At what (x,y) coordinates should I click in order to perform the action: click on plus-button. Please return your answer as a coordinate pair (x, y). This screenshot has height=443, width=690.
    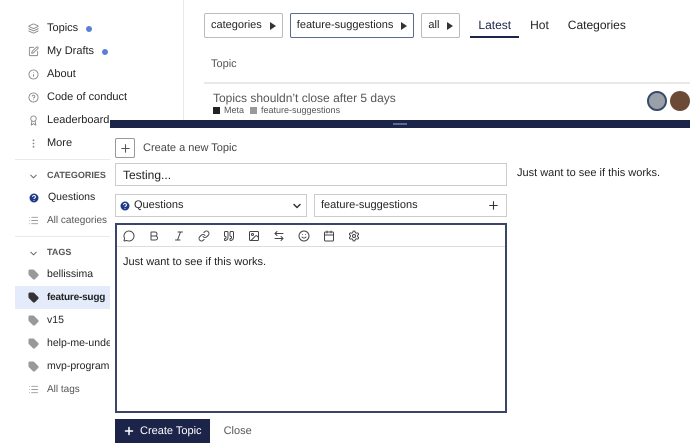
    Looking at the image, I should click on (125, 148).